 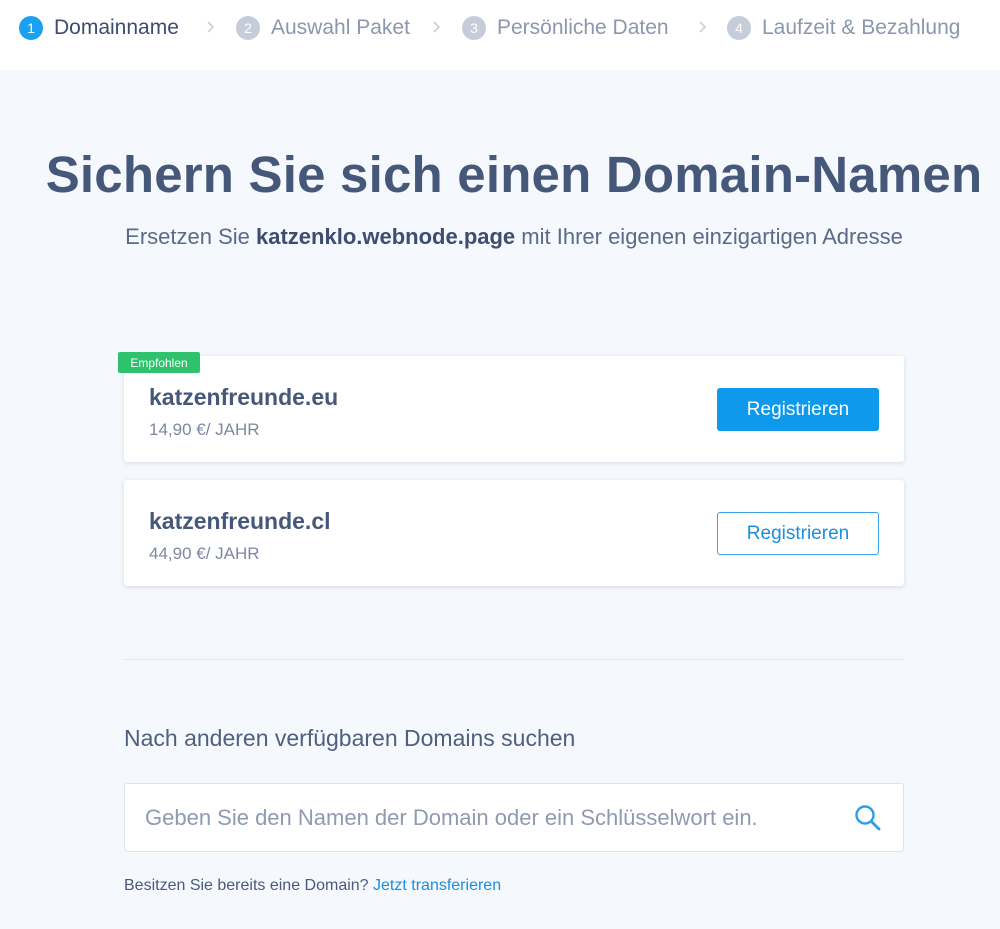 I want to click on recommended-badge: Empfohlen, so click(x=159, y=362).